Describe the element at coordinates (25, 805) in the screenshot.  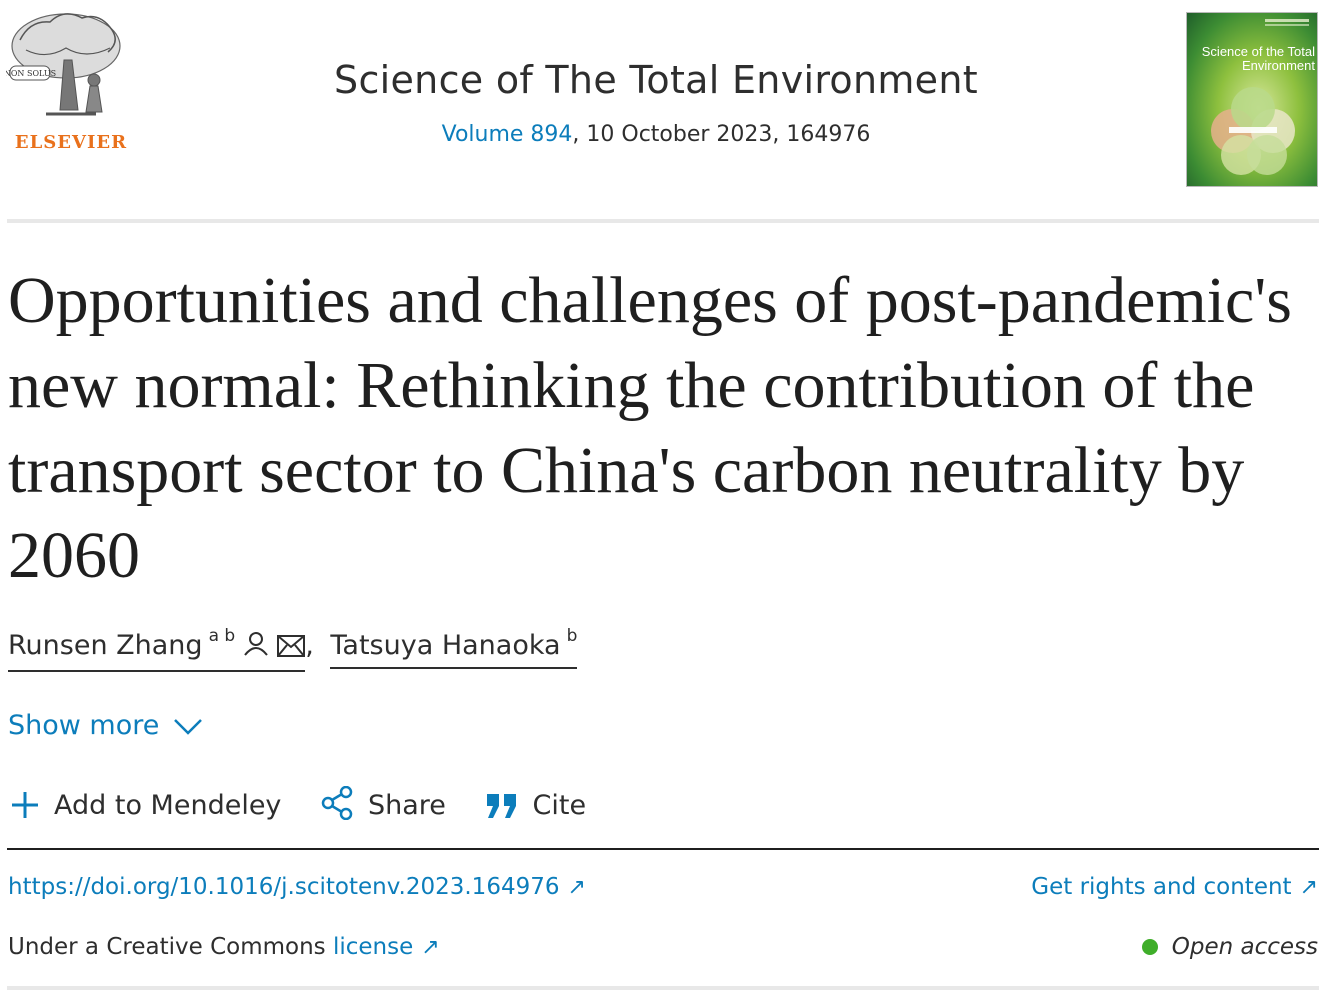
I see `plus-icon` at that location.